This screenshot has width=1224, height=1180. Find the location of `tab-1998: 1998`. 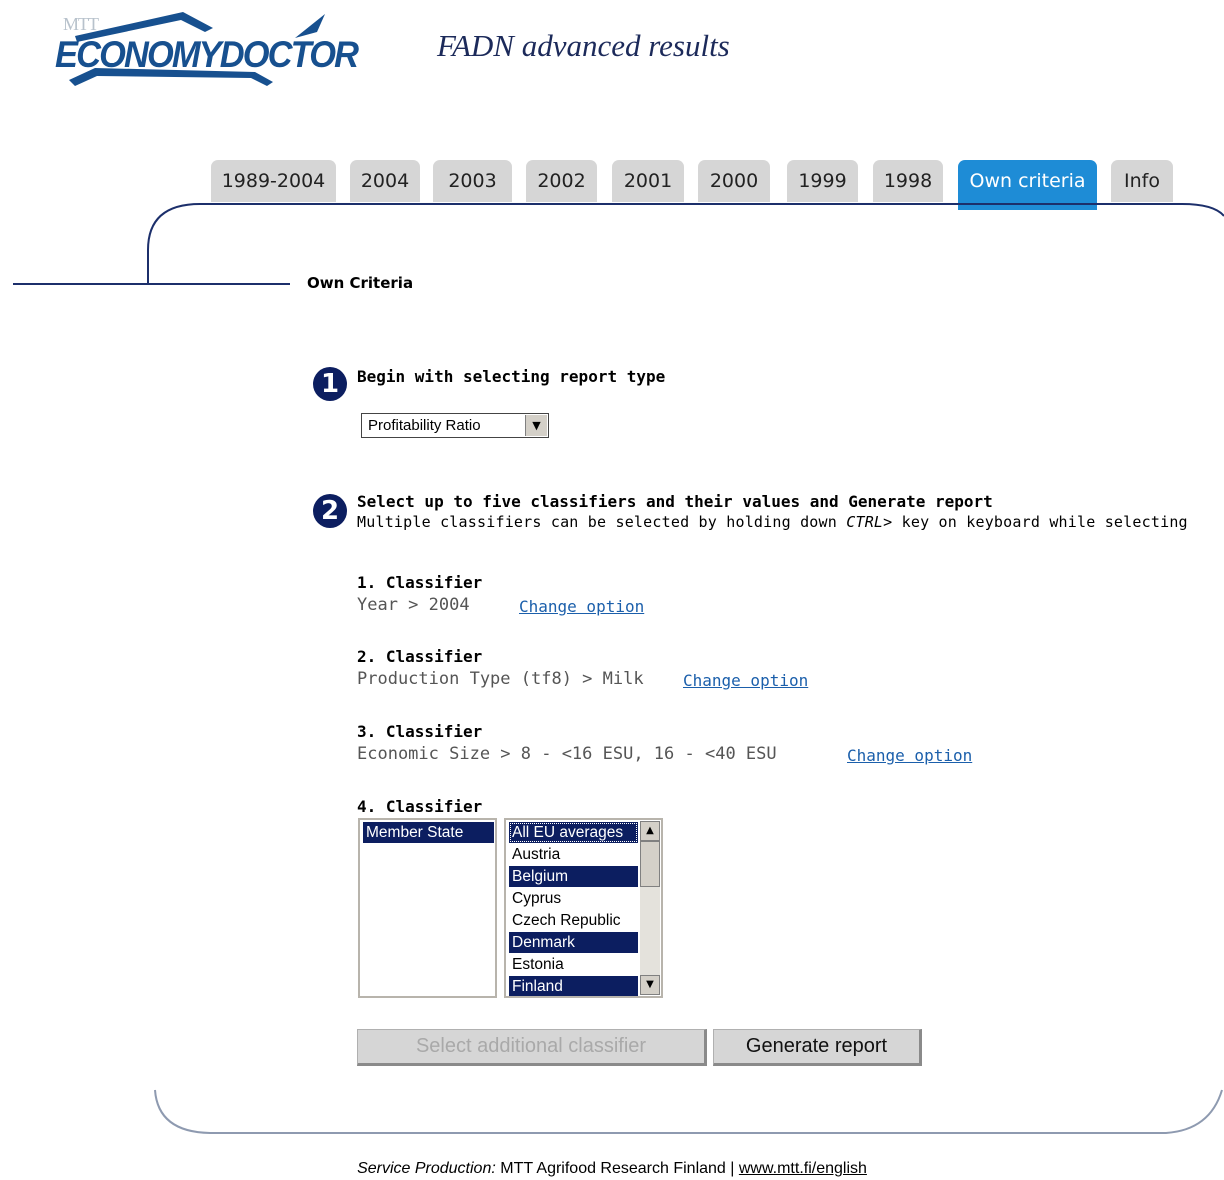

tab-1998: 1998 is located at coordinates (908, 181).